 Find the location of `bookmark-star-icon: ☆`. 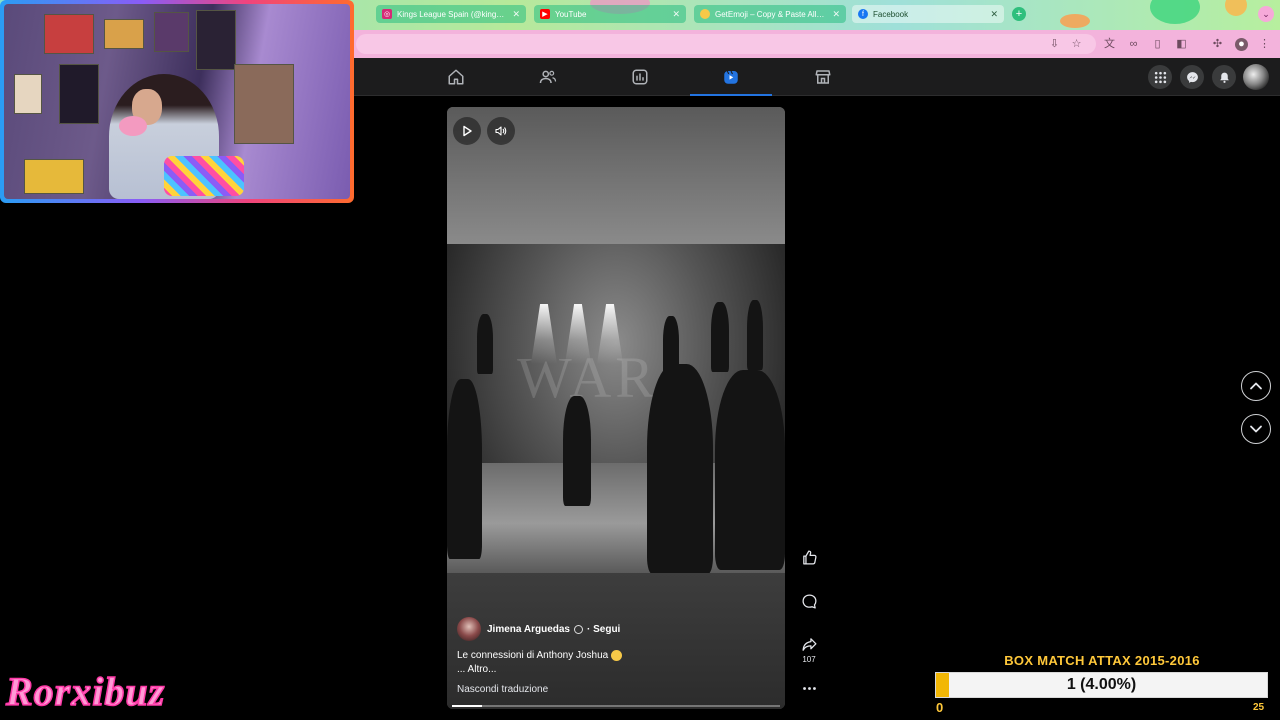

bookmark-star-icon: ☆ is located at coordinates (1076, 44).